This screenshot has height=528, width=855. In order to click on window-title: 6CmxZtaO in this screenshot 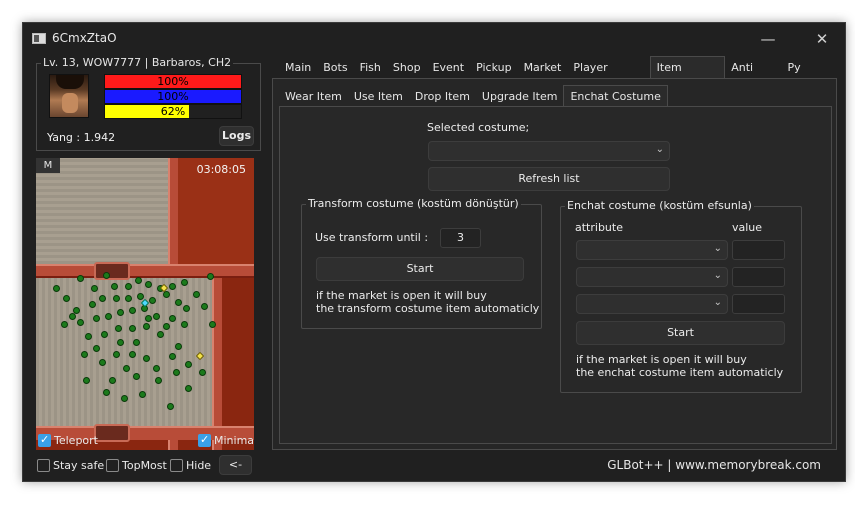, I will do `click(84, 38)`.